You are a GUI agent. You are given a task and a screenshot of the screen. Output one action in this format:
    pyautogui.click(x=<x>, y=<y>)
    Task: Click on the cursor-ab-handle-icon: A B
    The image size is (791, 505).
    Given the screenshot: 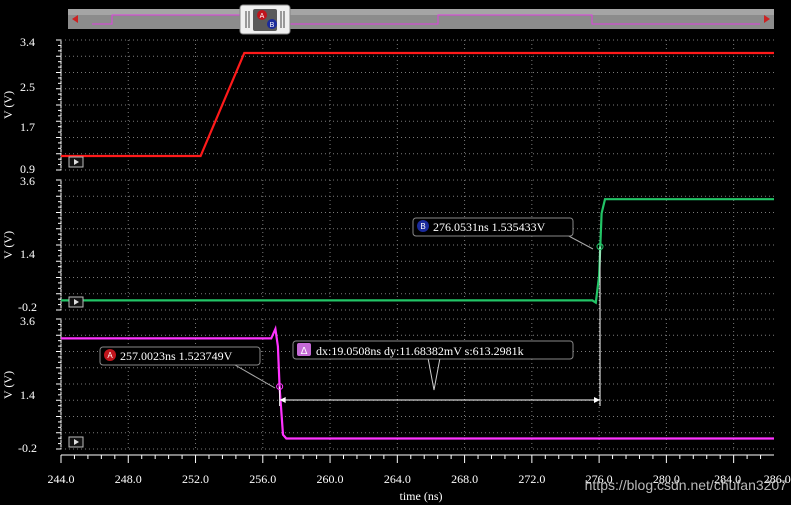 What is the action you would take?
    pyautogui.click(x=265, y=19)
    